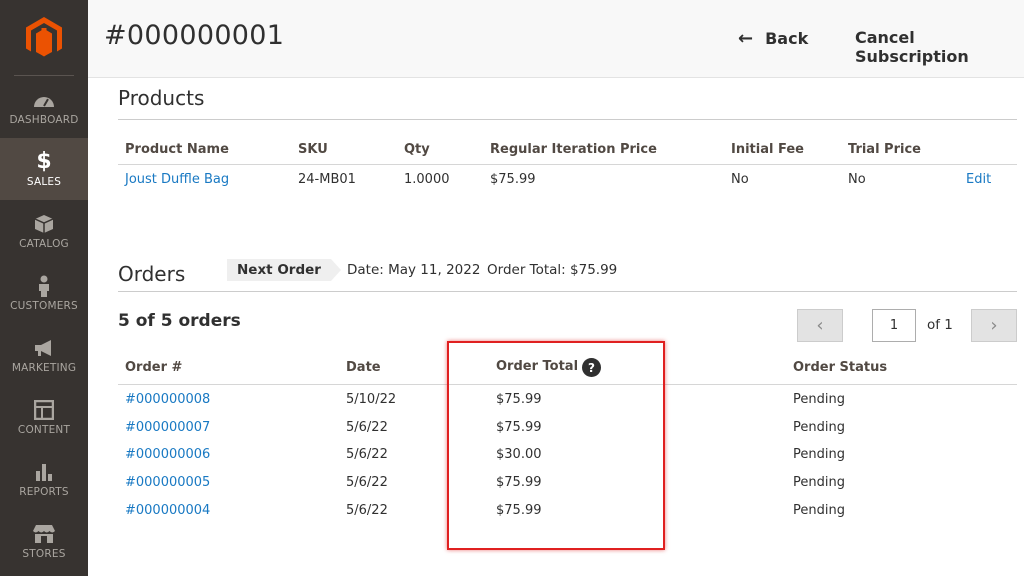 The image size is (1024, 576). Describe the element at coordinates (746, 38) in the screenshot. I see `arrow-left-icon: ←` at that location.